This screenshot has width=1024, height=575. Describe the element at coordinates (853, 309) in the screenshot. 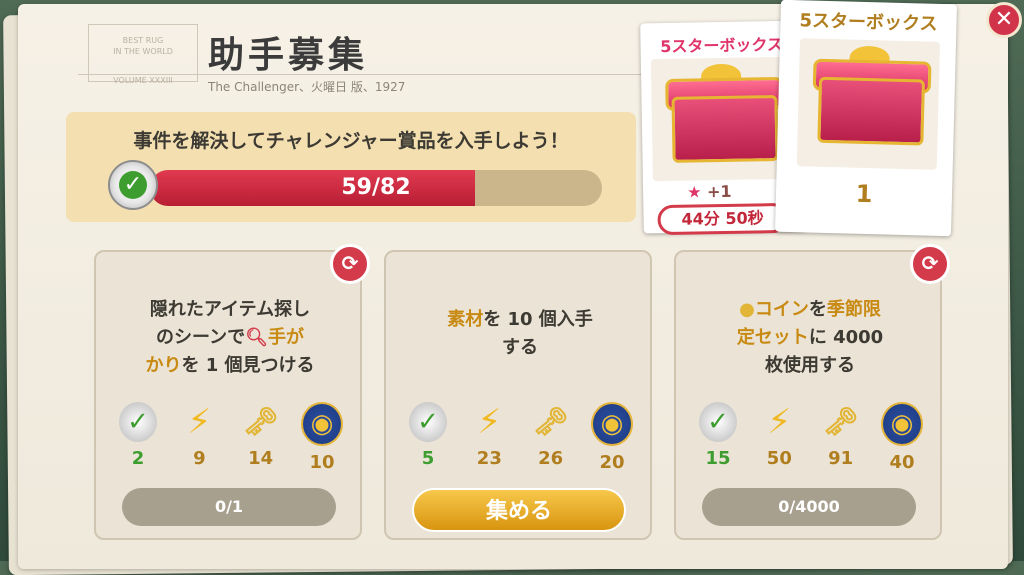

I see `desc-highlight: 季節限` at that location.